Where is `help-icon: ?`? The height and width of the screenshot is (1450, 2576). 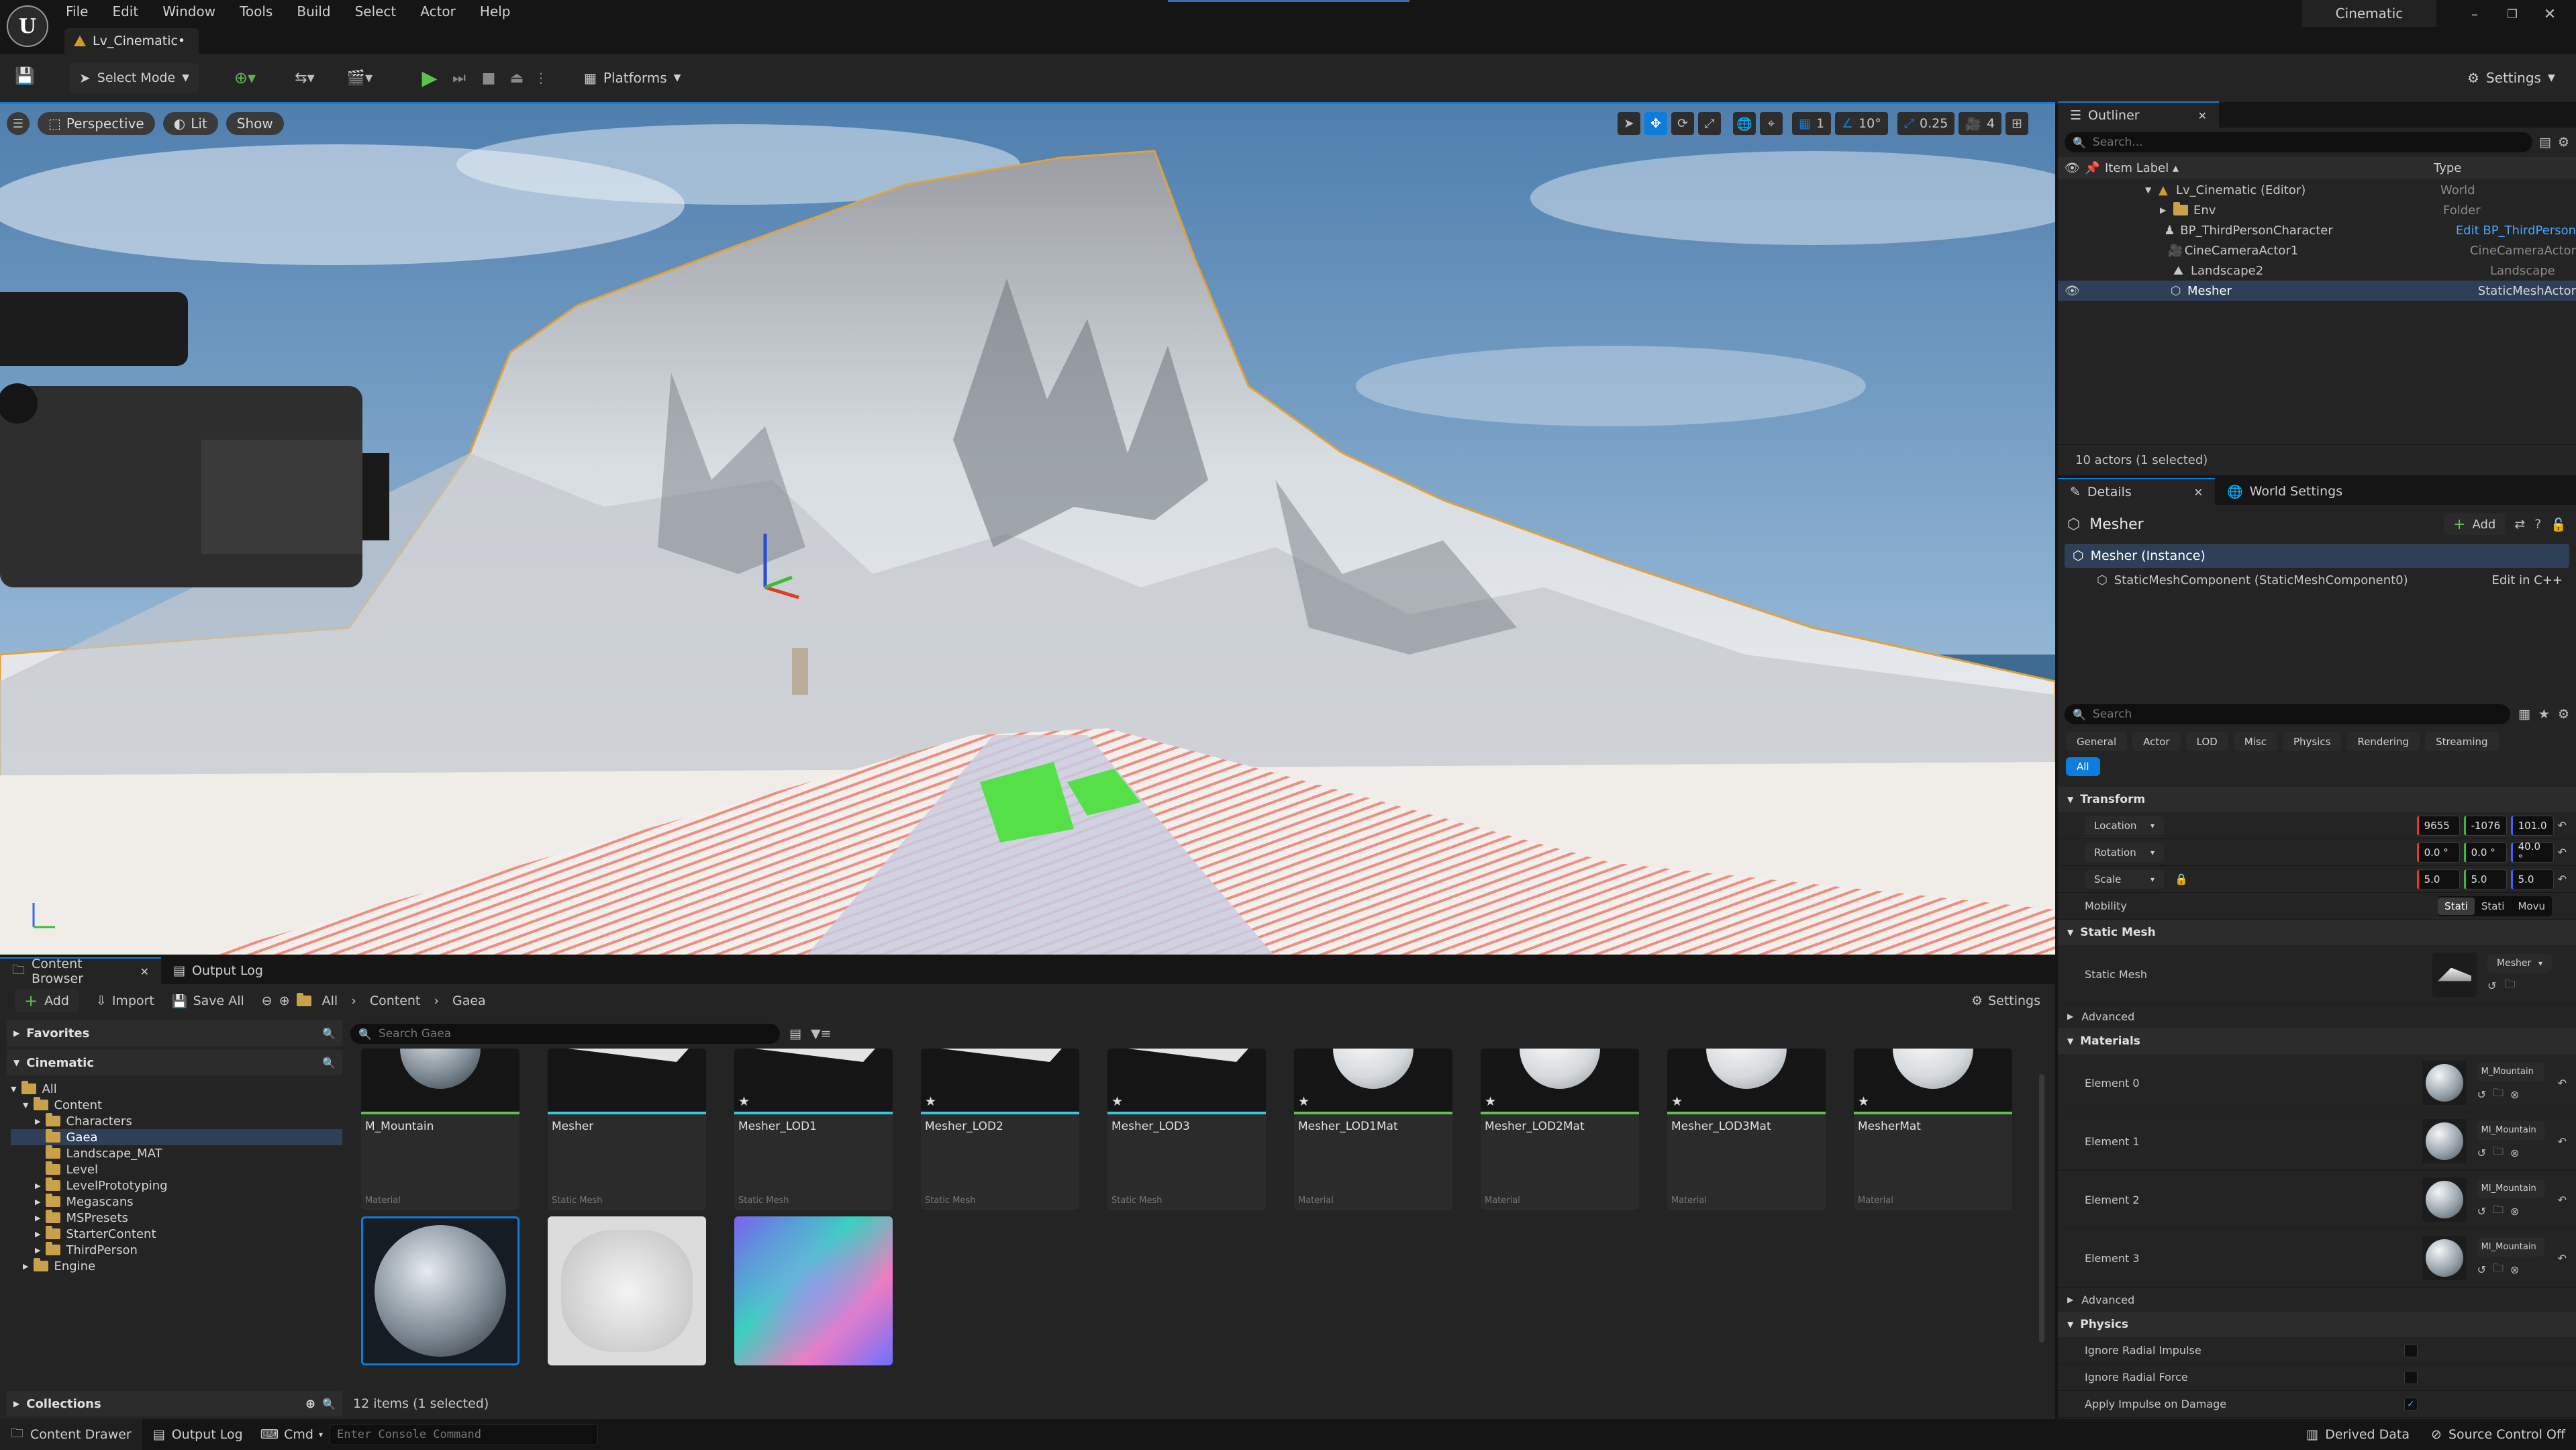 help-icon: ? is located at coordinates (2537, 524).